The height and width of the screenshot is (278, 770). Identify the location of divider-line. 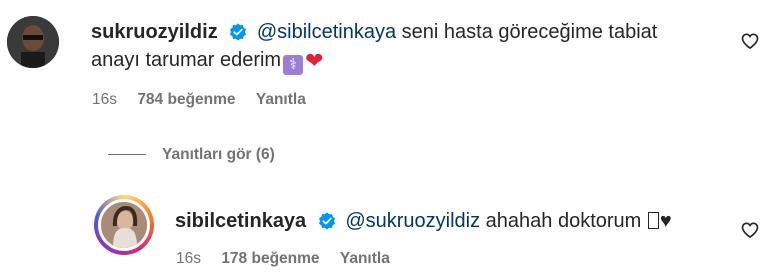
(127, 155).